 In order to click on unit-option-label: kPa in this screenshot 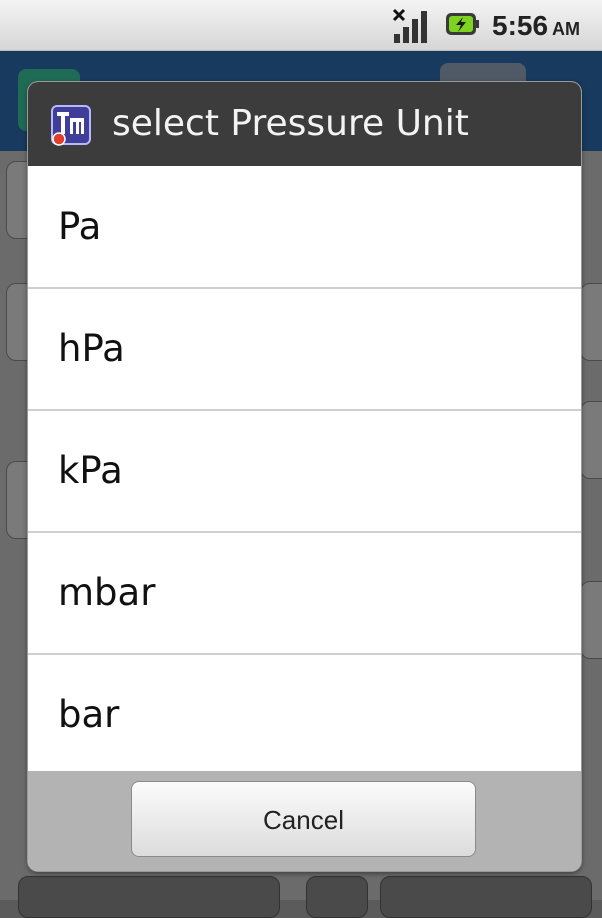, I will do `click(90, 470)`.